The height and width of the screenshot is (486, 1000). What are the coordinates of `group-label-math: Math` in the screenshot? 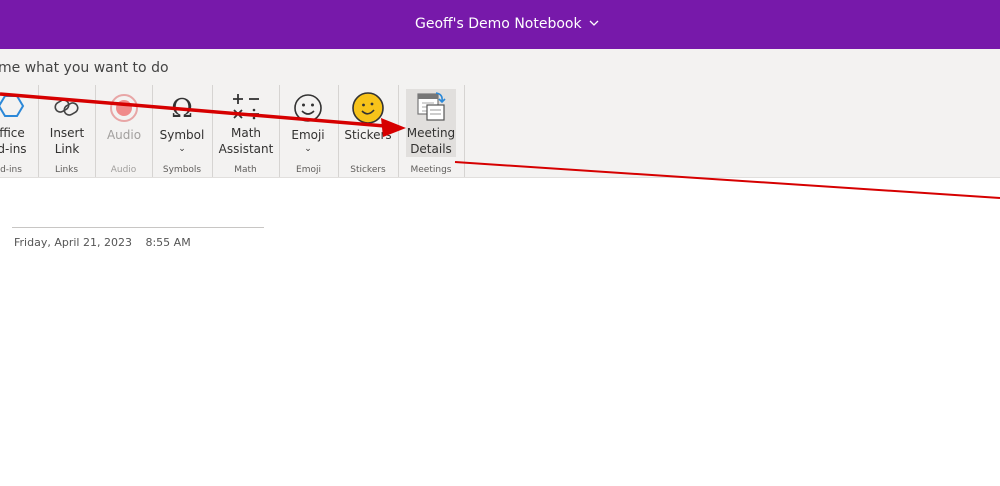 It's located at (245, 170).